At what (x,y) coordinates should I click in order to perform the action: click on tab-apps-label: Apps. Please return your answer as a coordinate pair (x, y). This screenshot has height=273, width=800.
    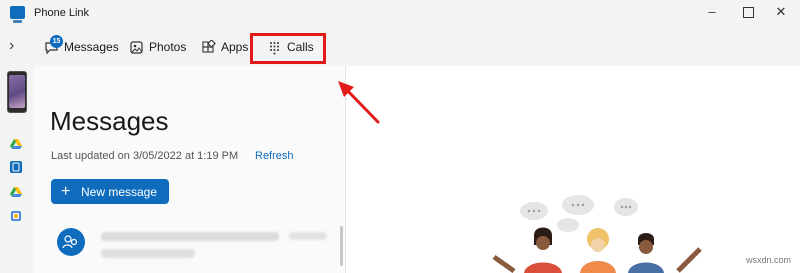
    Looking at the image, I should click on (235, 47).